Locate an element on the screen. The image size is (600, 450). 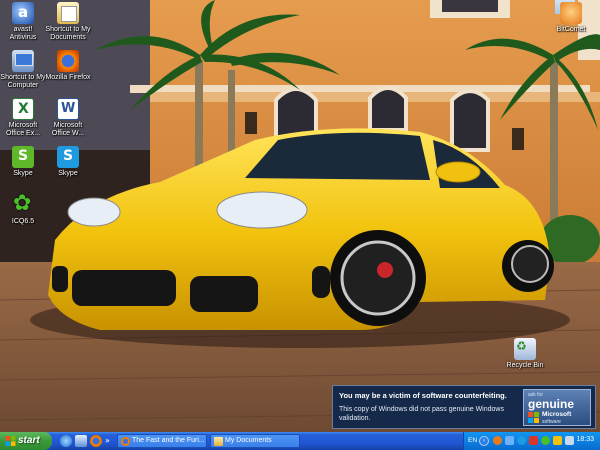
desktop-icon-label: Shortcut to My Documents is located at coordinates (68, 33).